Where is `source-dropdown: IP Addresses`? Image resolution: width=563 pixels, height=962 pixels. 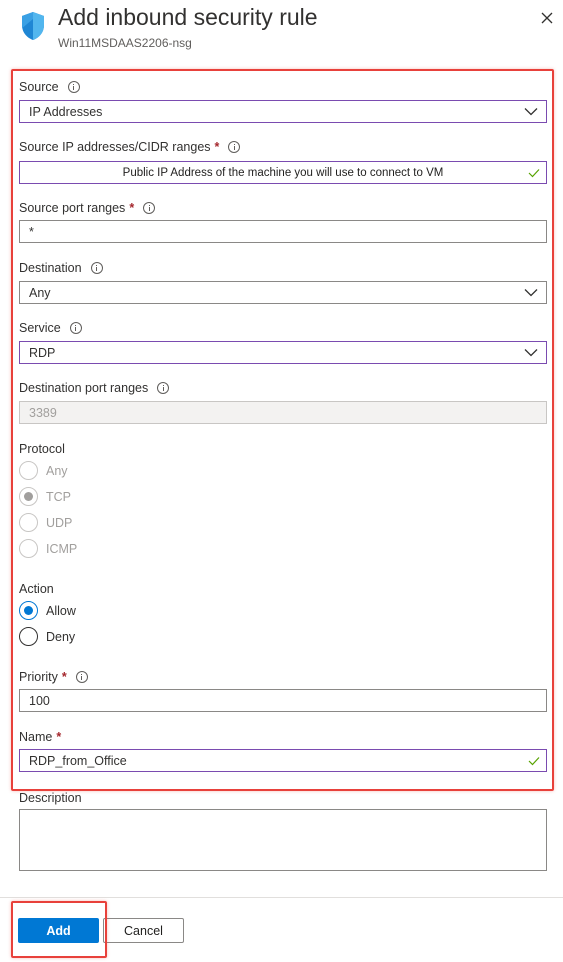
source-dropdown: IP Addresses is located at coordinates (283, 111).